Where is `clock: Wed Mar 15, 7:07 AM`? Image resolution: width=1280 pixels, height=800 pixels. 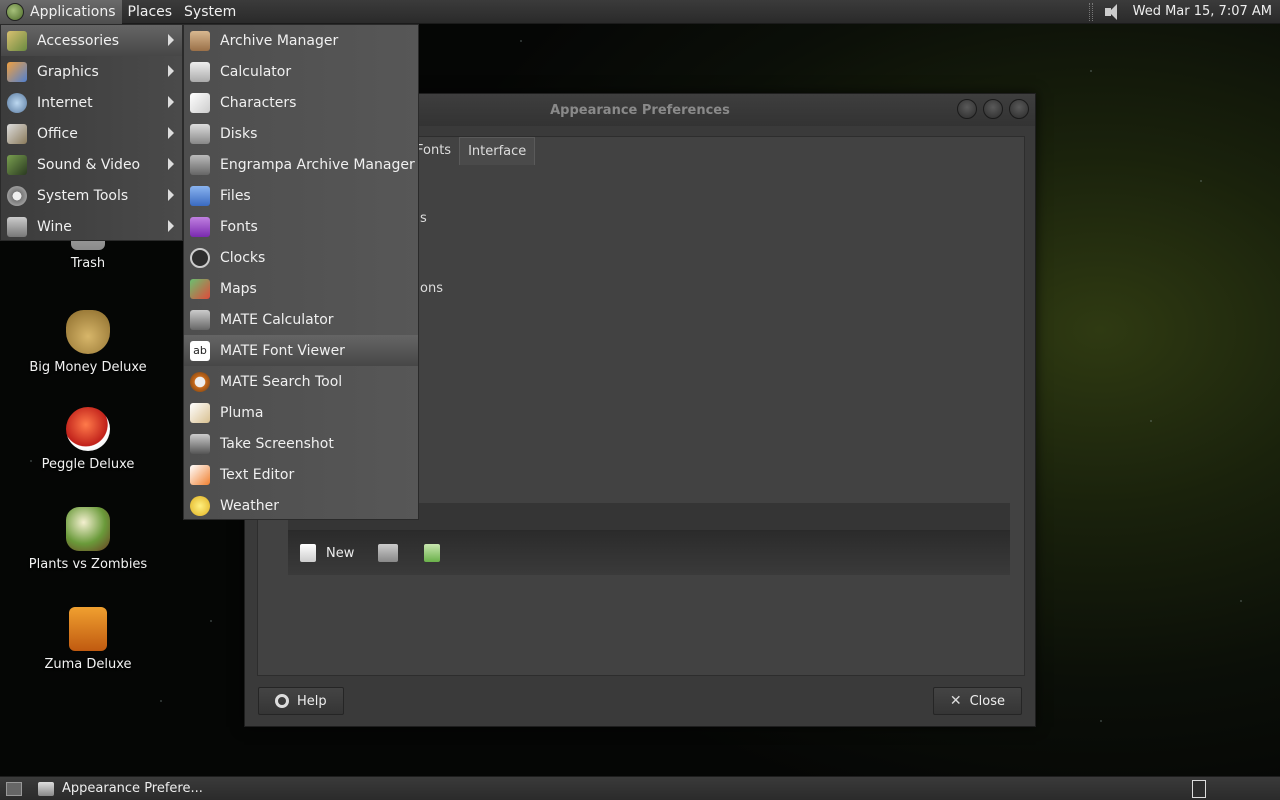 clock: Wed Mar 15, 7:07 AM is located at coordinates (1202, 11).